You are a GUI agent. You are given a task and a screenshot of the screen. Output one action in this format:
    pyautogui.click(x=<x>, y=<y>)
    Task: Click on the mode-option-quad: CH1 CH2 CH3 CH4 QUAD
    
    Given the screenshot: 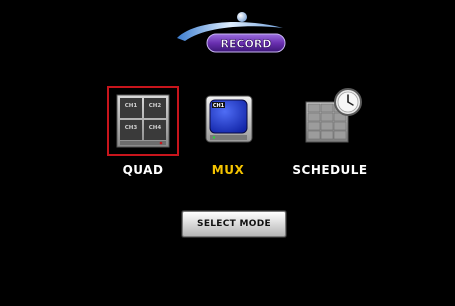 What is the action you would take?
    pyautogui.click(x=143, y=138)
    